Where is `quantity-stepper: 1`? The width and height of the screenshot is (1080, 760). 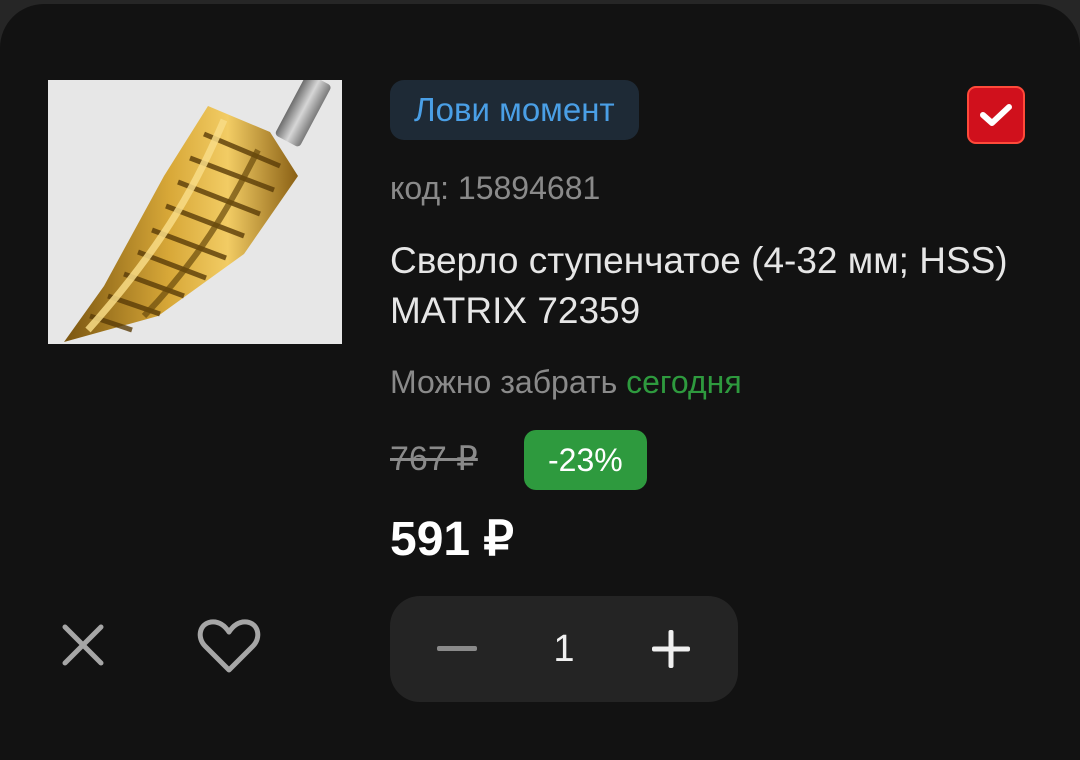
quantity-stepper: 1 is located at coordinates (564, 649).